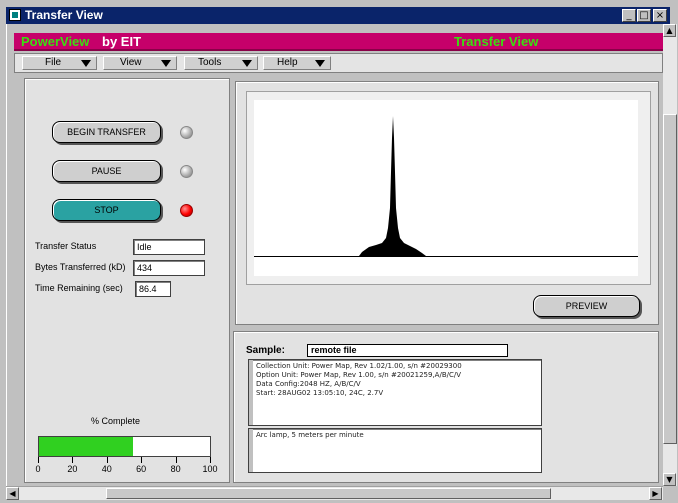 This screenshot has width=678, height=503. I want to click on transfer-status-field: Idle, so click(169, 247).